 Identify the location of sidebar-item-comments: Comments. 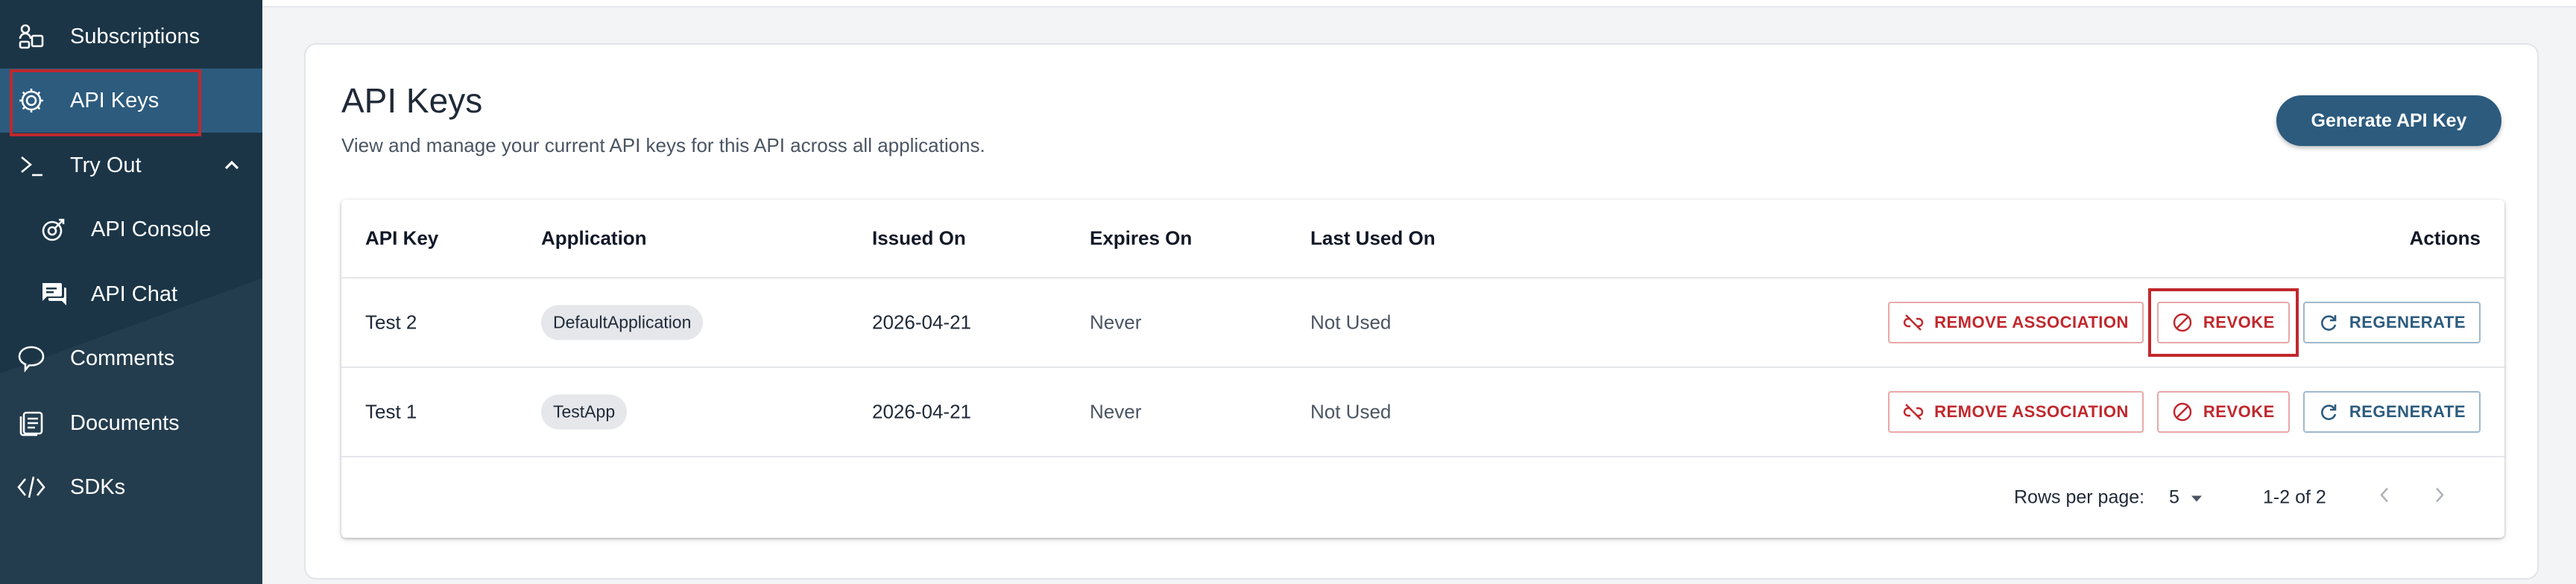
(131, 358).